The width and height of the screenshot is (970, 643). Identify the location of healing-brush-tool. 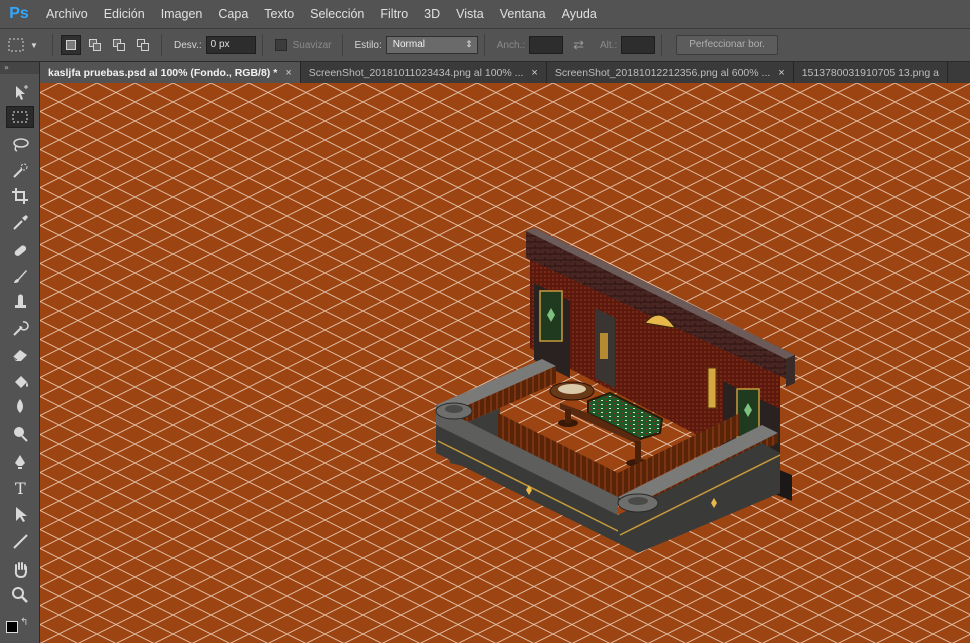
(20, 250).